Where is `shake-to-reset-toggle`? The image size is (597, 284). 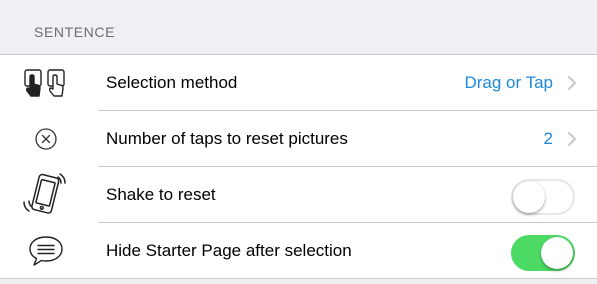
shake-to-reset-toggle is located at coordinates (543, 197).